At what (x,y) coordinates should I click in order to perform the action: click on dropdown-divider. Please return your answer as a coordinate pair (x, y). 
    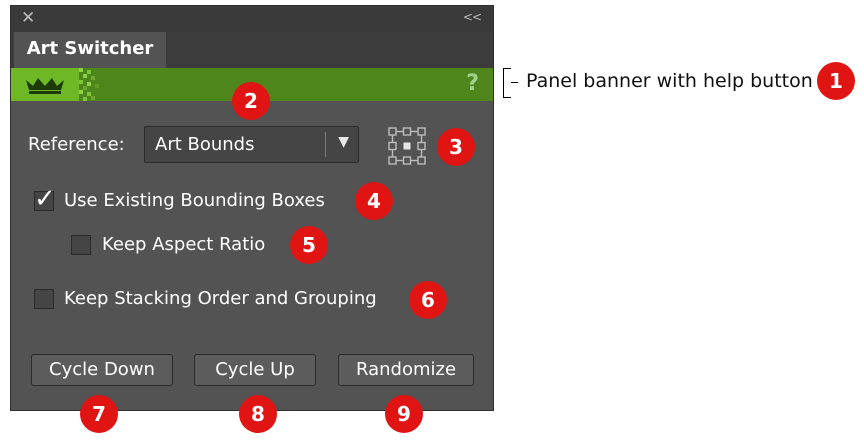
    Looking at the image, I should click on (325, 144).